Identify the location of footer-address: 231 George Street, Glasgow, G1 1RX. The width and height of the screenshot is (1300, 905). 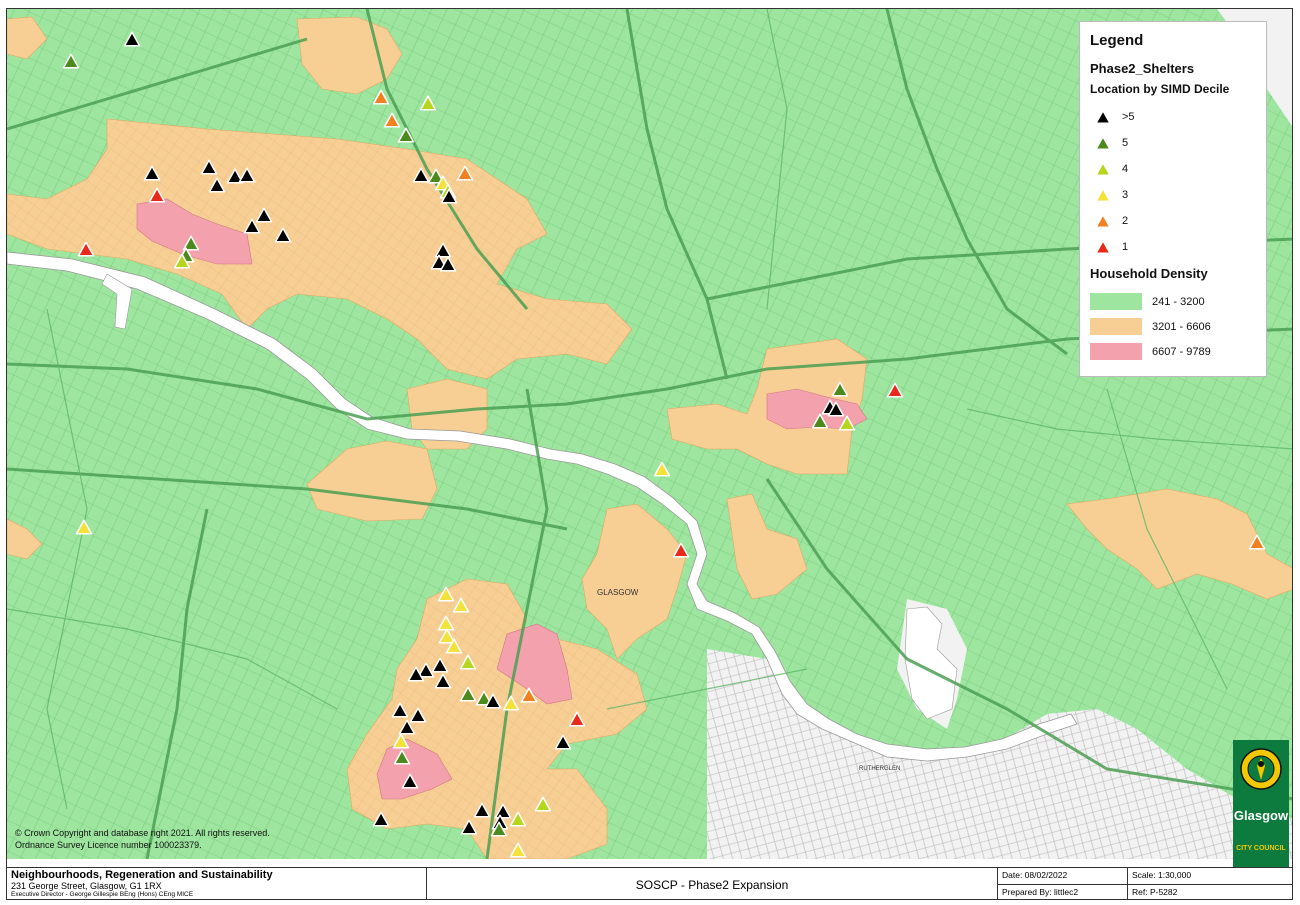
(86, 886).